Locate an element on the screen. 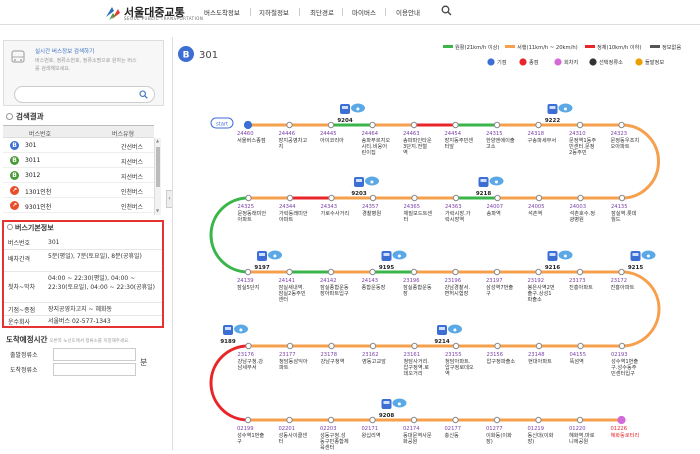  stop-id: 24003 is located at coordinates (578, 207).